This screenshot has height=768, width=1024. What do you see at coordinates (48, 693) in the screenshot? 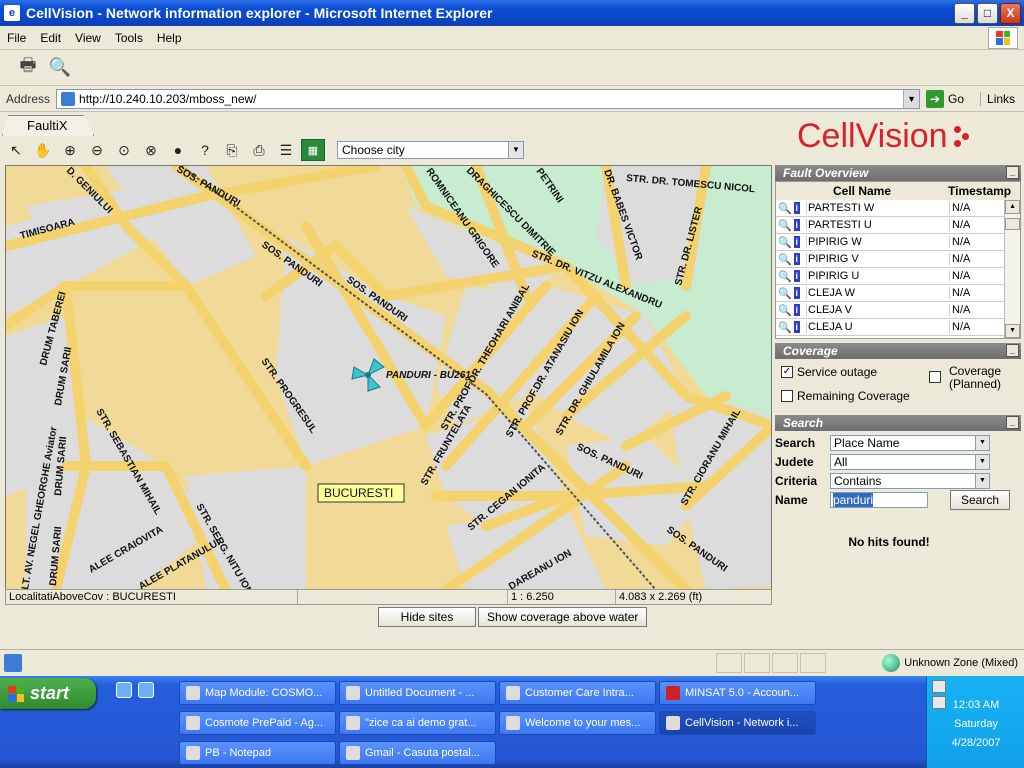
I see `start-button: start` at bounding box center [48, 693].